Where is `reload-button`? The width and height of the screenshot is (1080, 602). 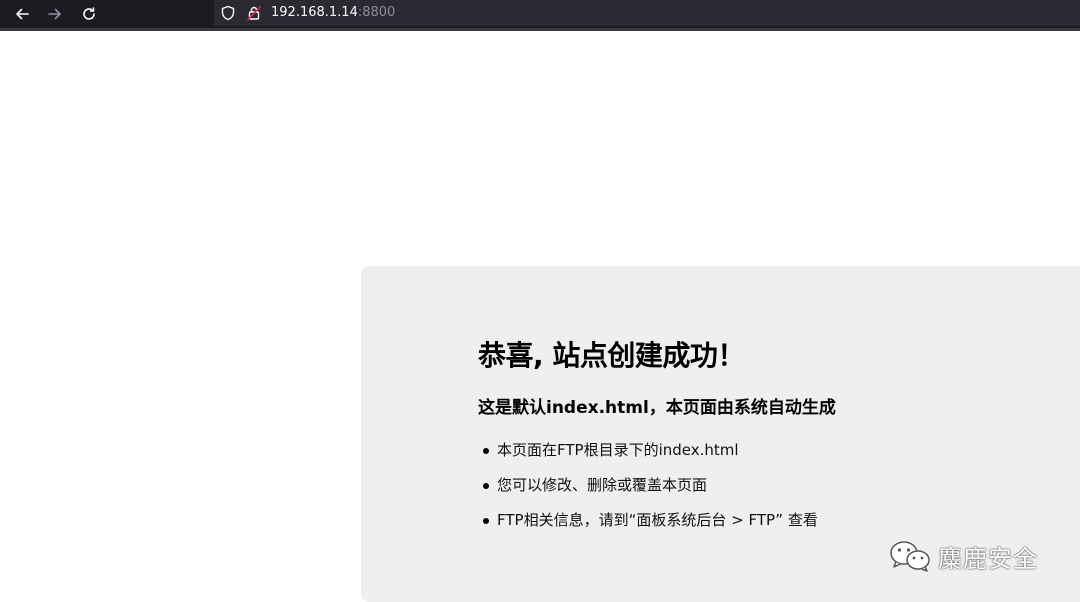
reload-button is located at coordinates (89, 14).